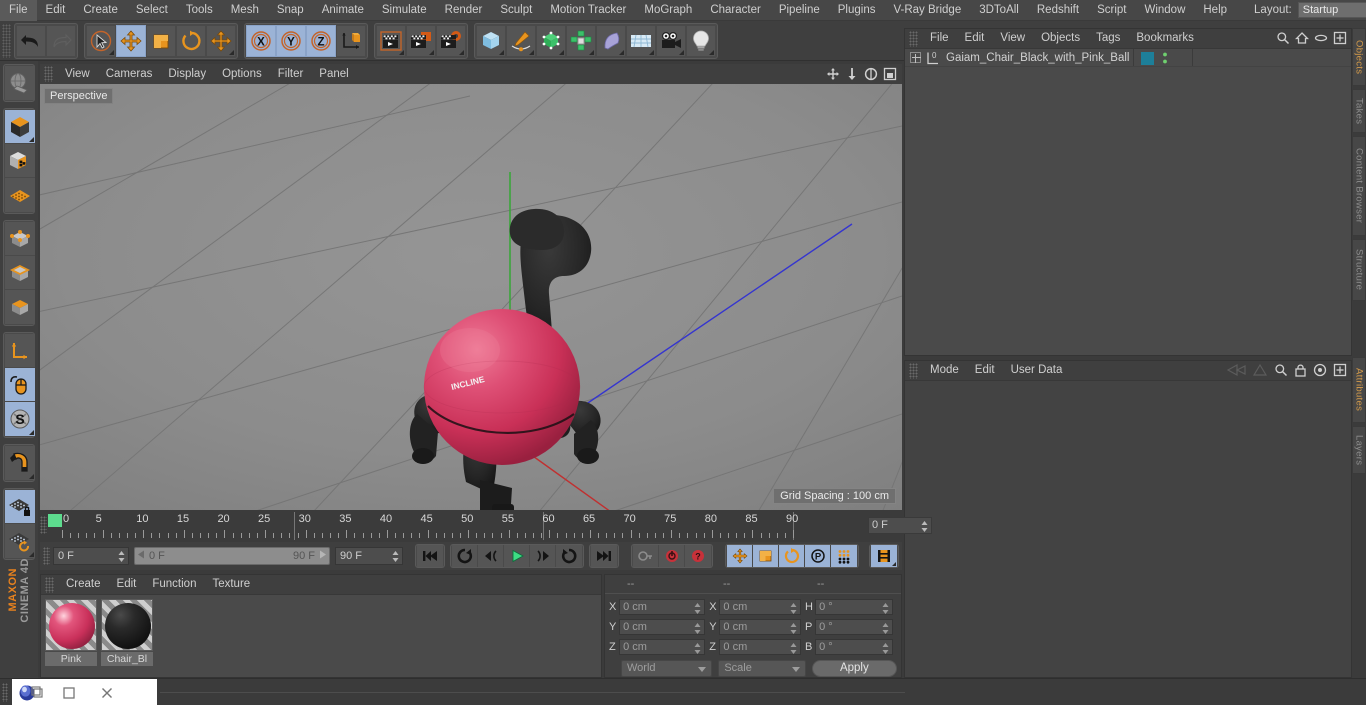 This screenshot has height=705, width=1366. Describe the element at coordinates (77, 74) in the screenshot. I see `viewport-menu-view: View` at that location.